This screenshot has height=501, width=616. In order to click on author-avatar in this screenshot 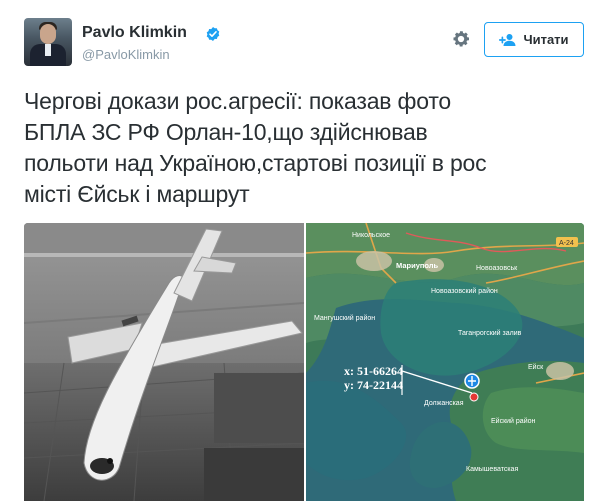, I will do `click(48, 42)`.